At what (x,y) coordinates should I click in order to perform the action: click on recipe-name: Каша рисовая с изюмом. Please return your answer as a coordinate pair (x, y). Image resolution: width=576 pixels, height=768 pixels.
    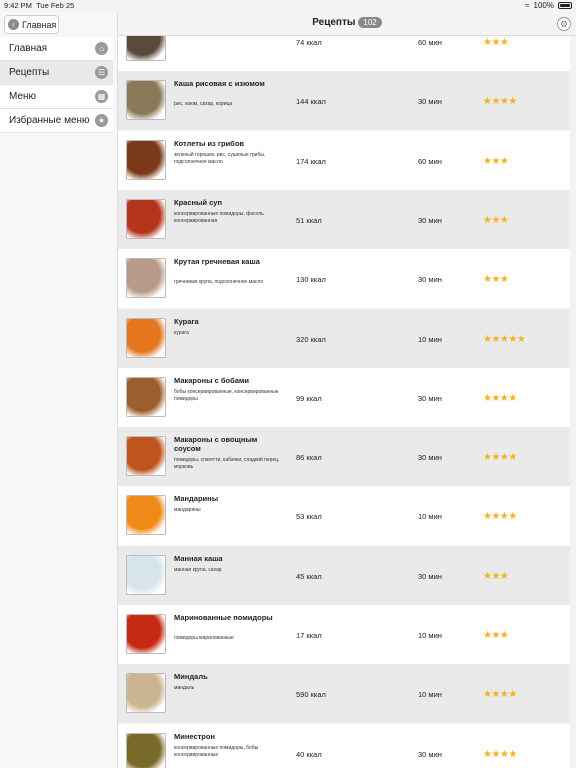
    Looking at the image, I should click on (219, 84).